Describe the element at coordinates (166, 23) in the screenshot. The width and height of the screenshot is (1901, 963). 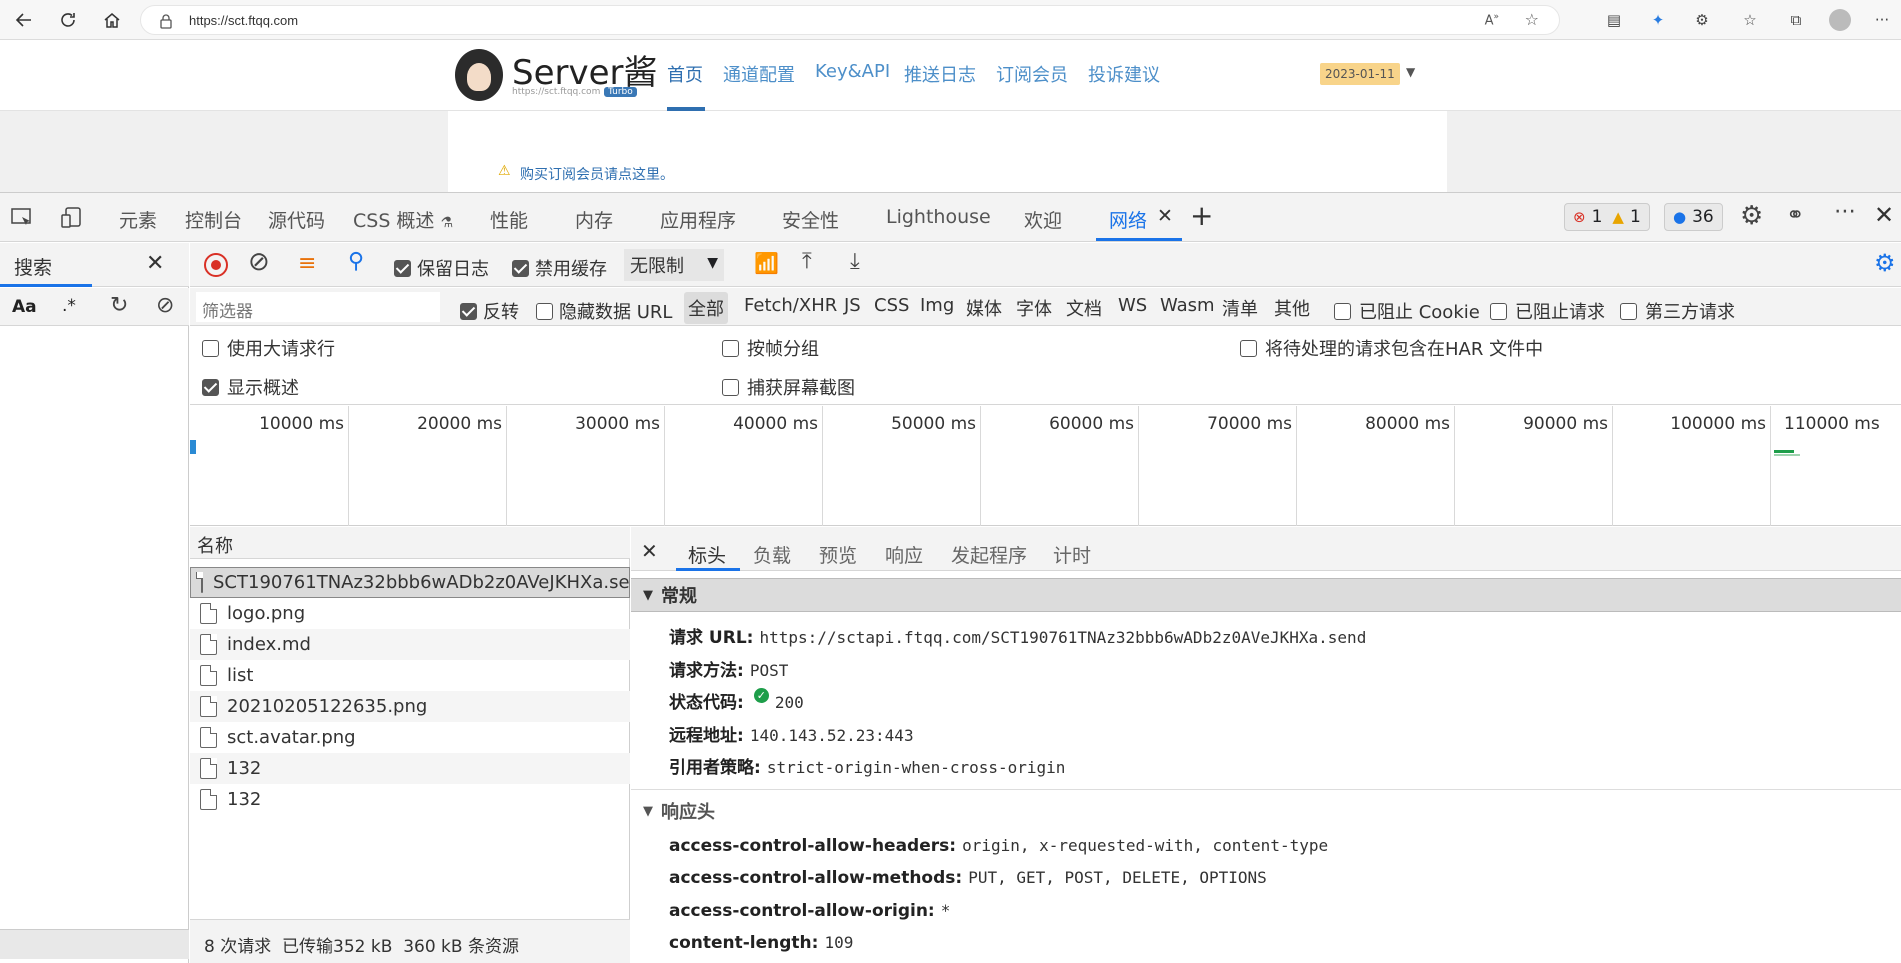
I see `lock-icon` at that location.